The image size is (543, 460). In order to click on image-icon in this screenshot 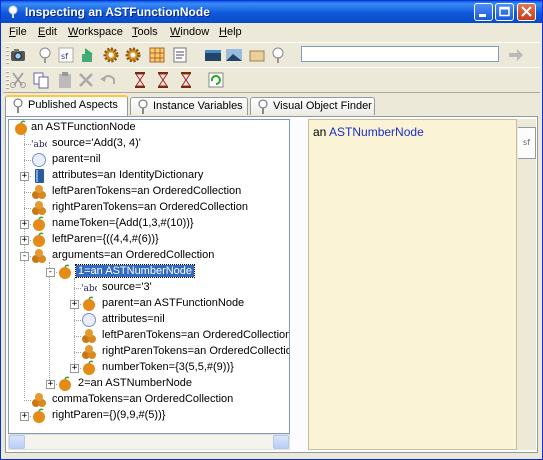, I will do `click(234, 55)`.